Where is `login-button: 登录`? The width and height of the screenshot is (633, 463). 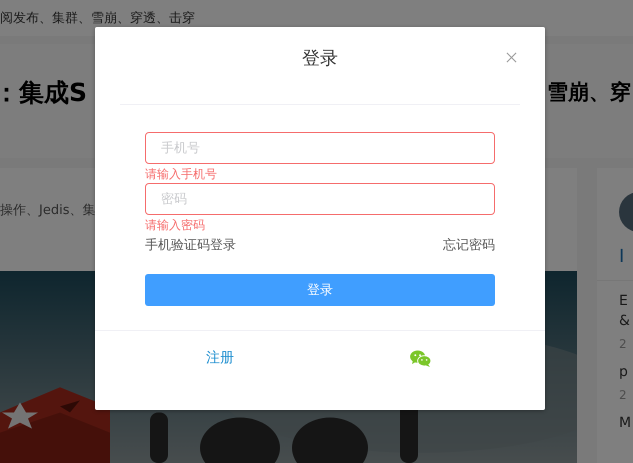
login-button: 登录 is located at coordinates (320, 290).